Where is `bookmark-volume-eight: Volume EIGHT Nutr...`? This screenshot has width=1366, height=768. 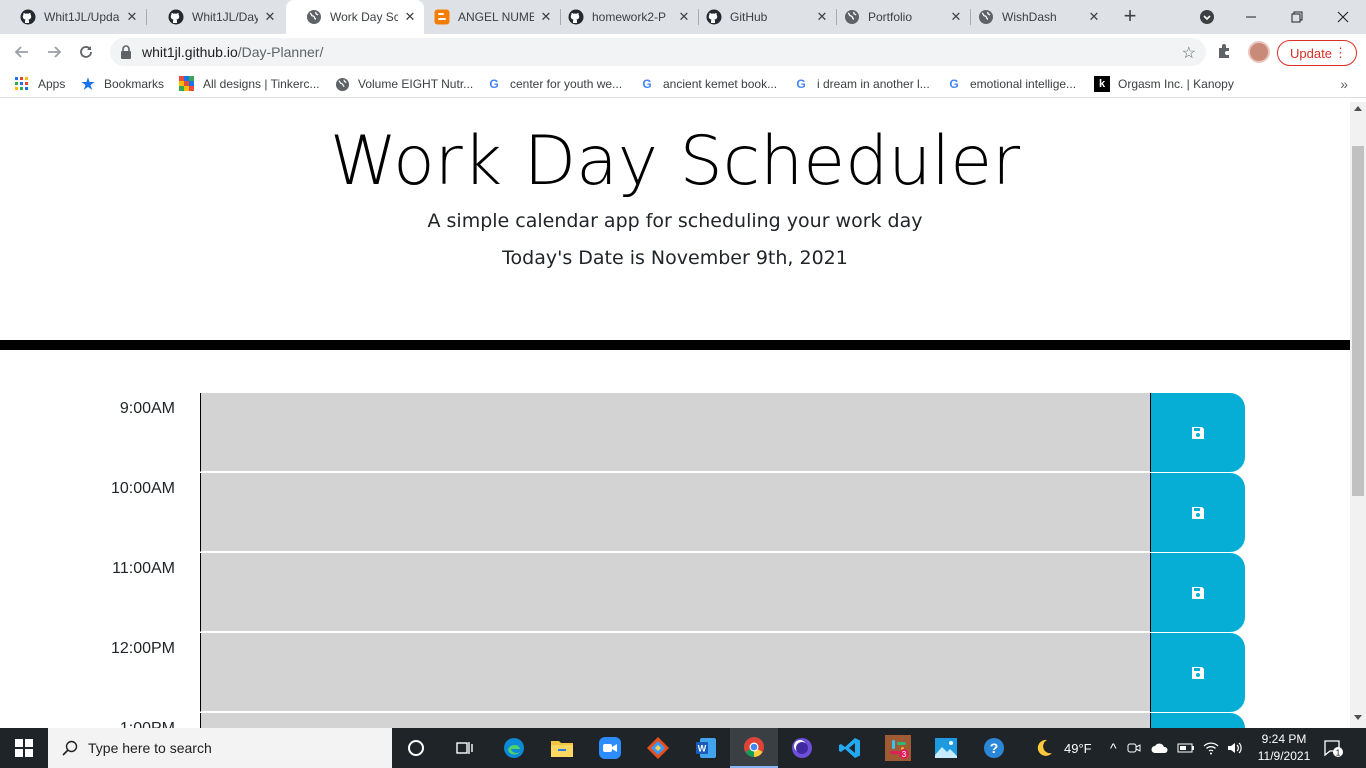
bookmark-volume-eight: Volume EIGHT Nutr... is located at coordinates (403, 84).